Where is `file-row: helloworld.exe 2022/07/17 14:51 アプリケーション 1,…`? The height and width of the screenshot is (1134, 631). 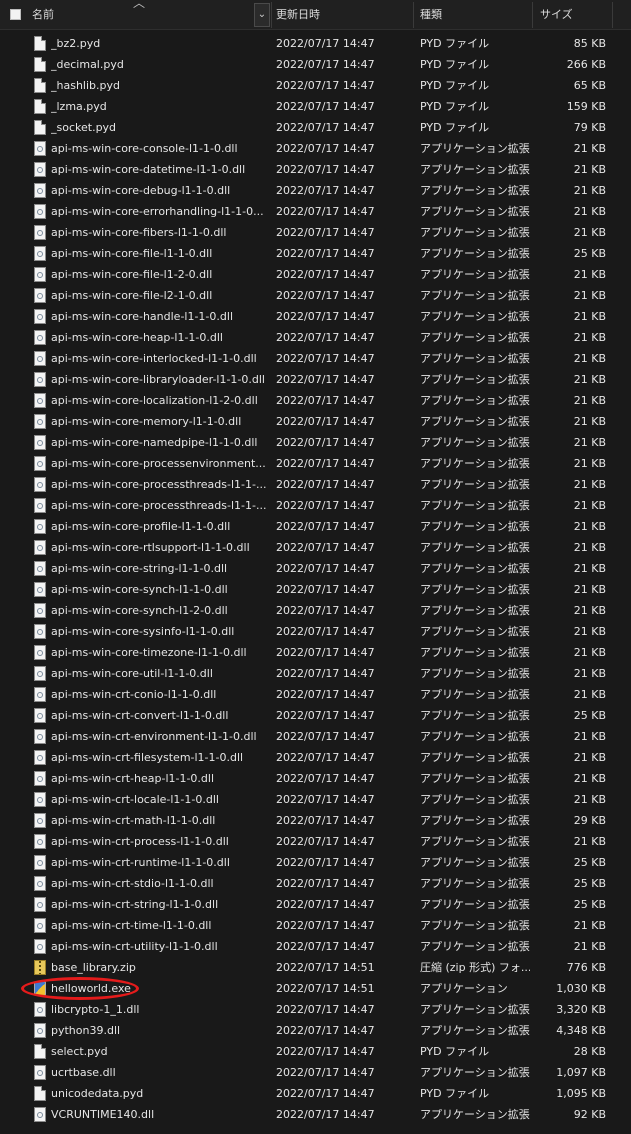
file-row: helloworld.exe 2022/07/17 14:51 アプリケーション 1,… is located at coordinates (315, 988).